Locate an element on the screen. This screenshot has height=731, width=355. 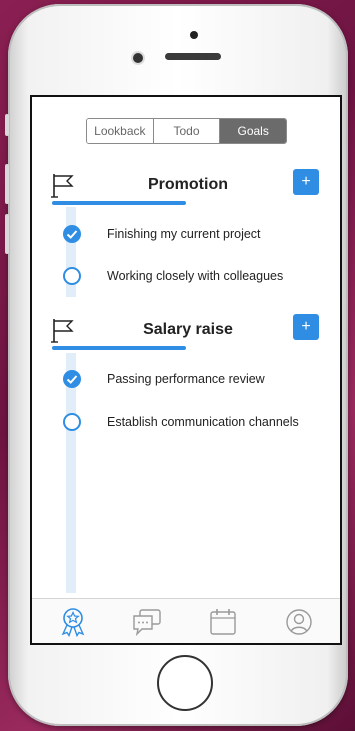
award-icon is located at coordinates (73, 622).